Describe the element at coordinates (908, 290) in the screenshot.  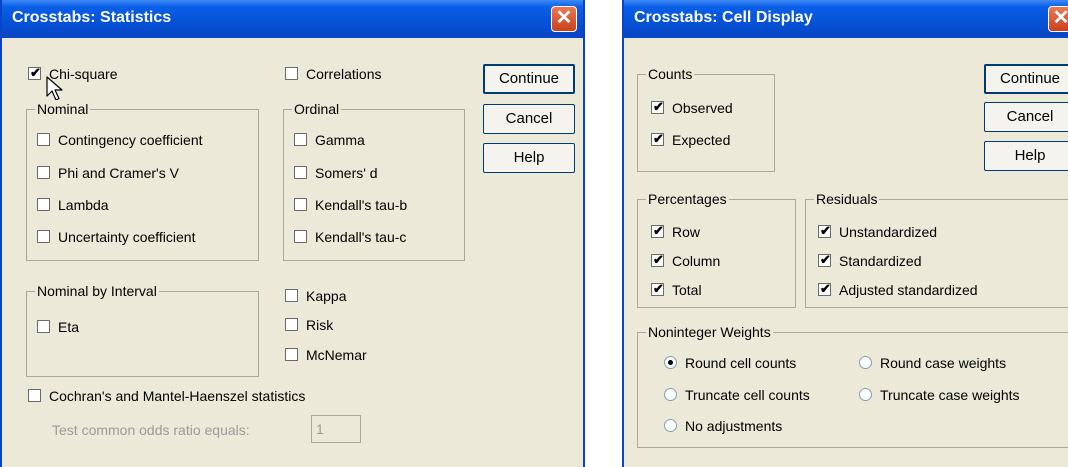
I see `checkbox-label: Adjusted standardized` at that location.